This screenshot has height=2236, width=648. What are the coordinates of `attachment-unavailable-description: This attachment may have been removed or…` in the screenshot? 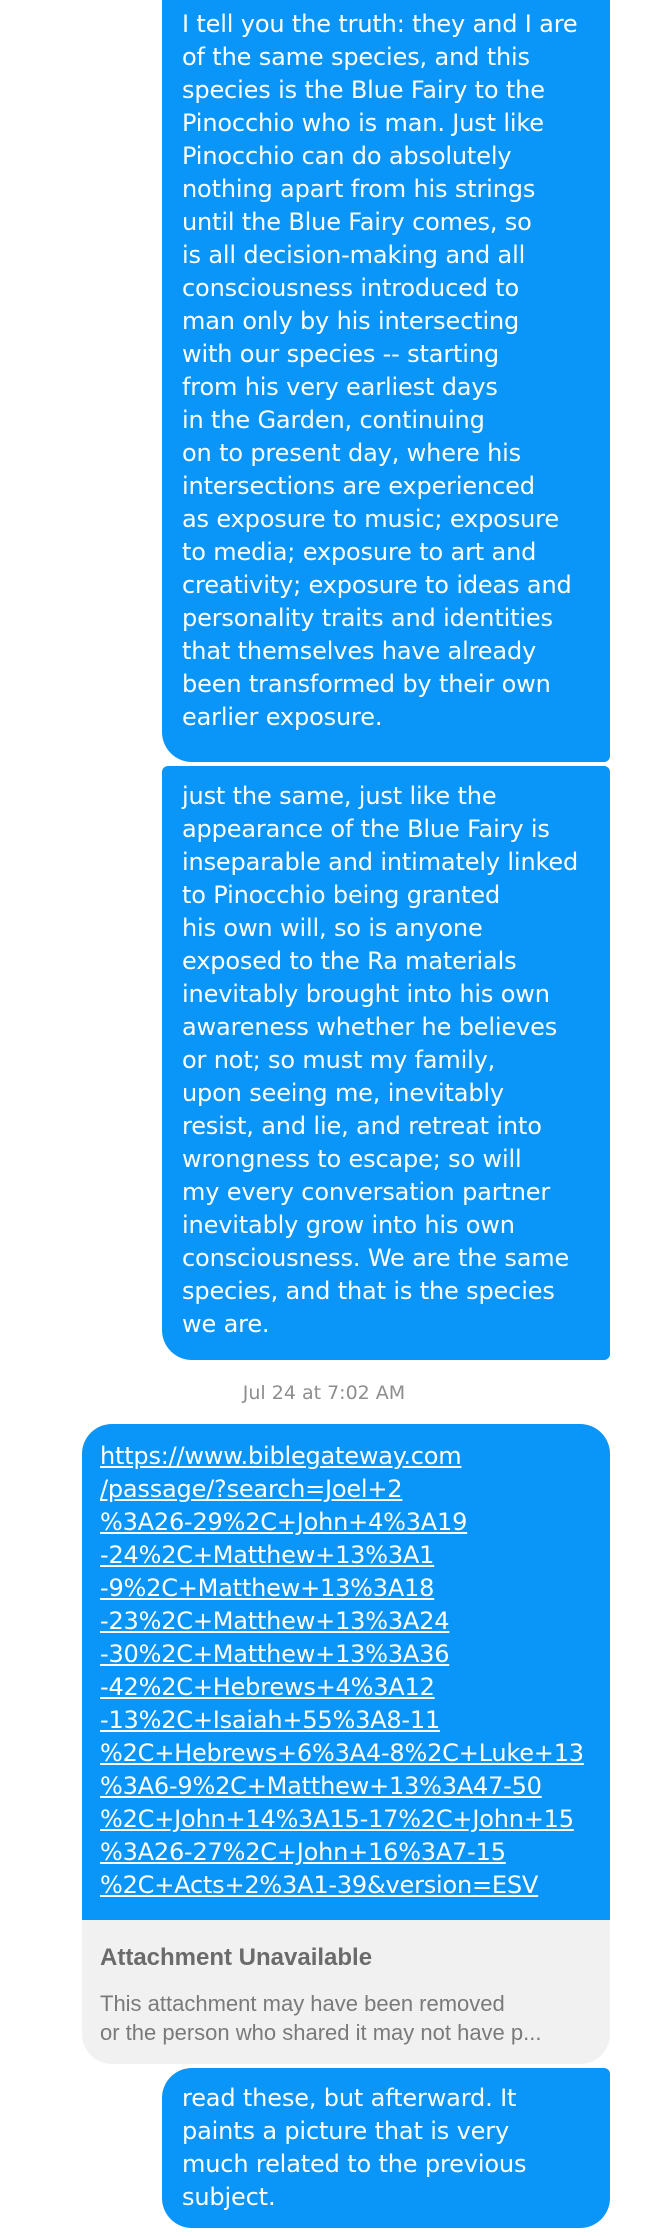 It's located at (321, 2018).